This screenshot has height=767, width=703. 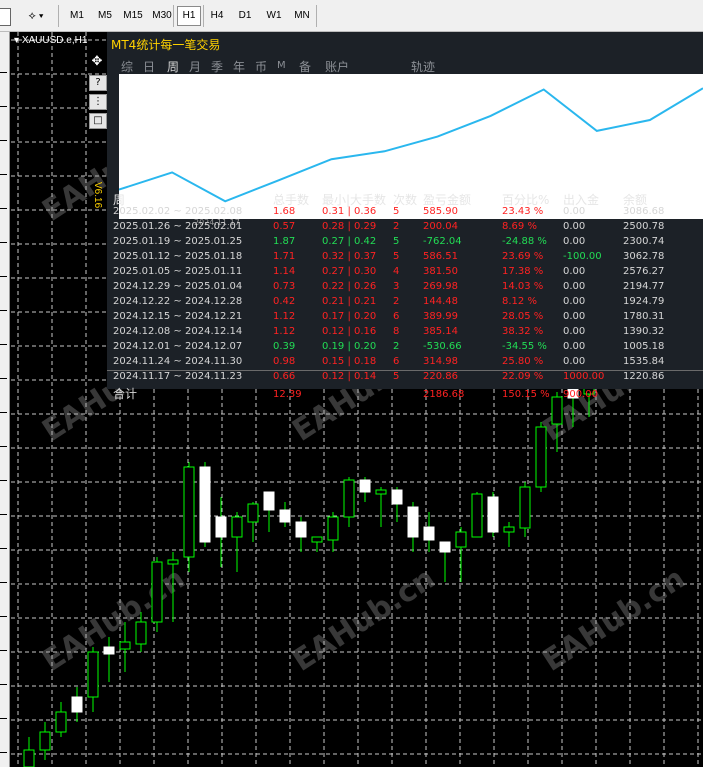 What do you see at coordinates (644, 316) in the screenshot?
I see `row-balance: 1780.31` at bounding box center [644, 316].